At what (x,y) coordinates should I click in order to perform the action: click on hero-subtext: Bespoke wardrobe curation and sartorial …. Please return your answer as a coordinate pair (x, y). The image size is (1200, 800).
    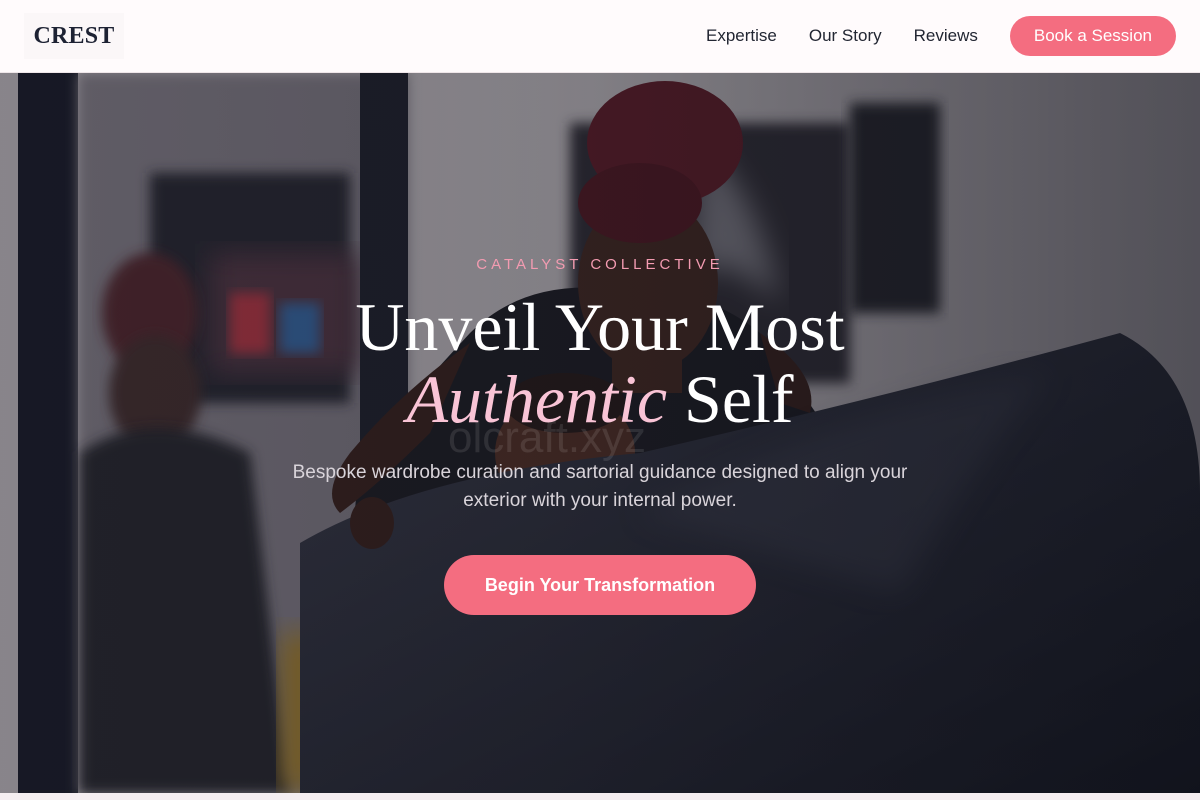
    Looking at the image, I should click on (600, 486).